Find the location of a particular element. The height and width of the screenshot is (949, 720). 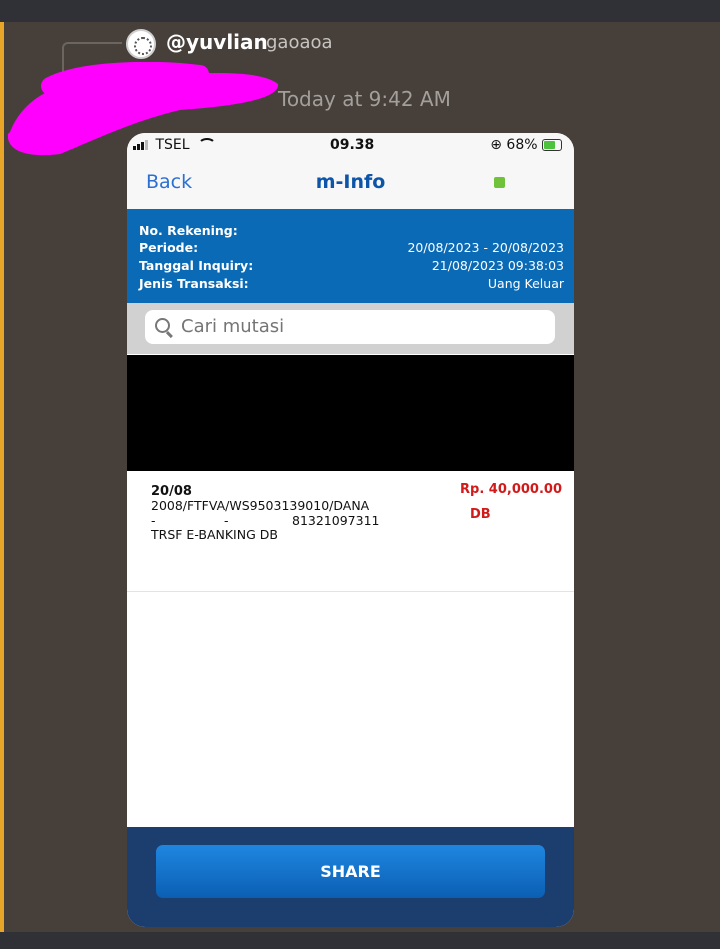

info-label: Periode: is located at coordinates (169, 247).